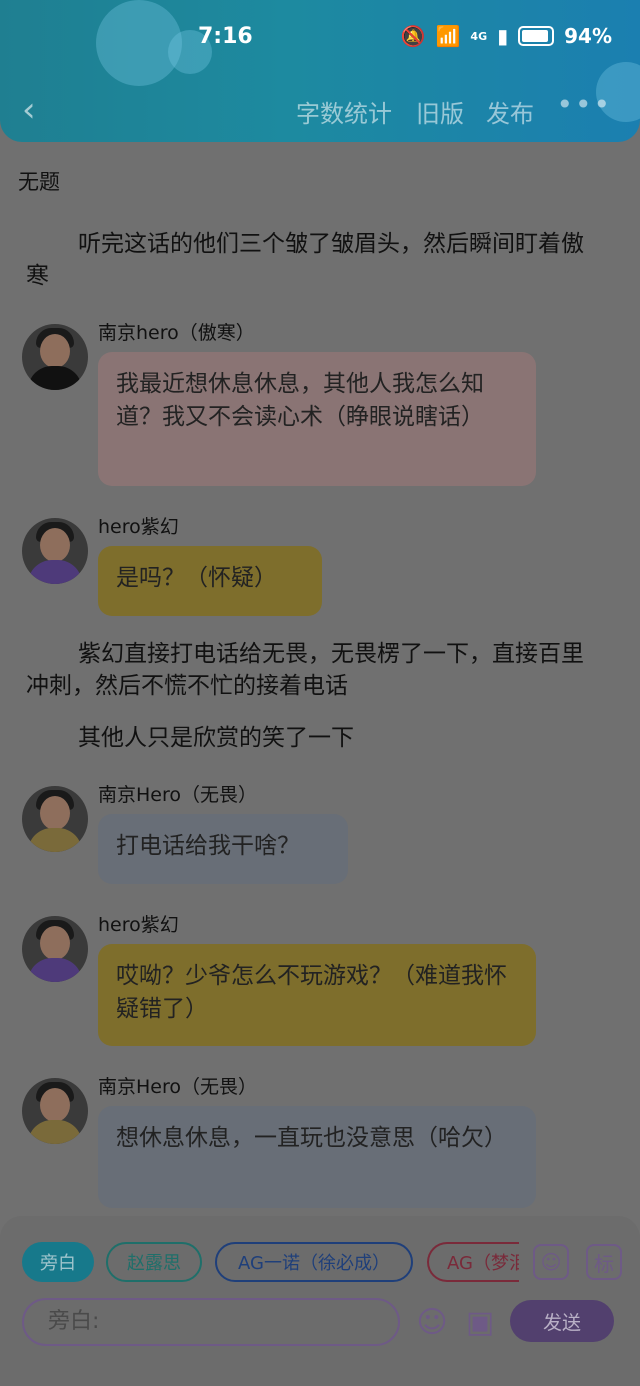 The height and width of the screenshot is (1386, 640). Describe the element at coordinates (480, 1322) in the screenshot. I see `image-icon: ▣` at that location.